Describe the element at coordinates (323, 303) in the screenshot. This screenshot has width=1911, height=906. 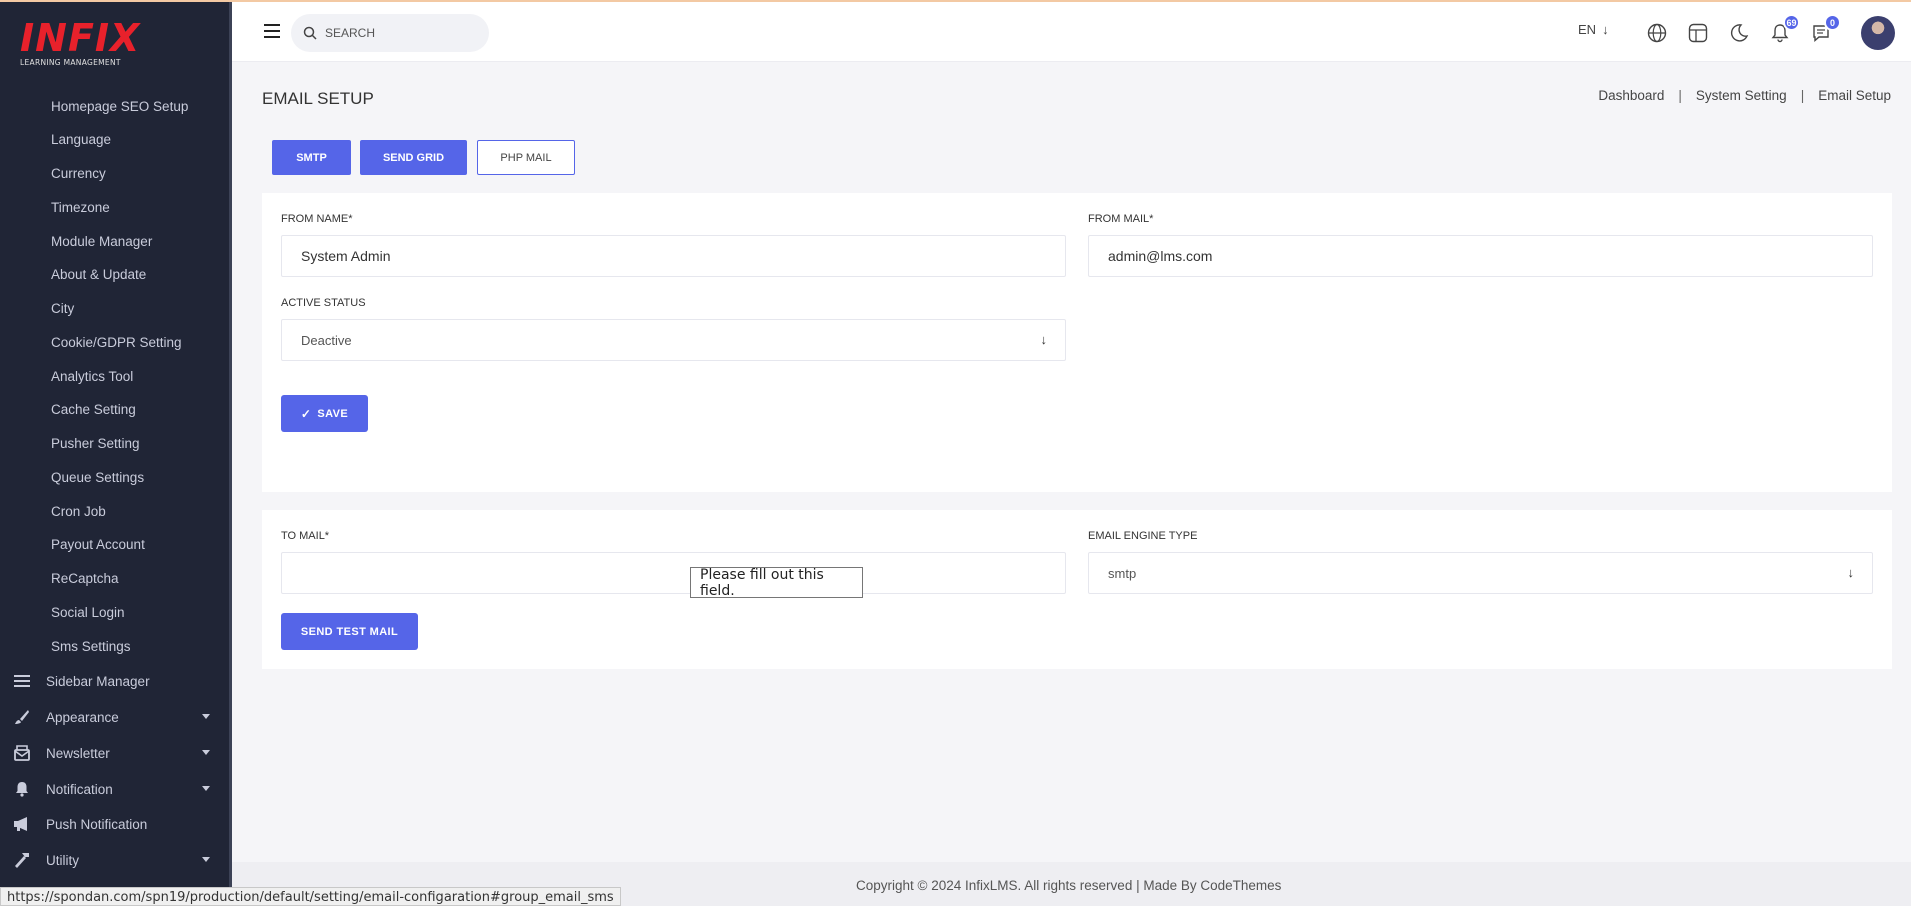
I see `active-status-label: ACTIVE STATUS` at that location.